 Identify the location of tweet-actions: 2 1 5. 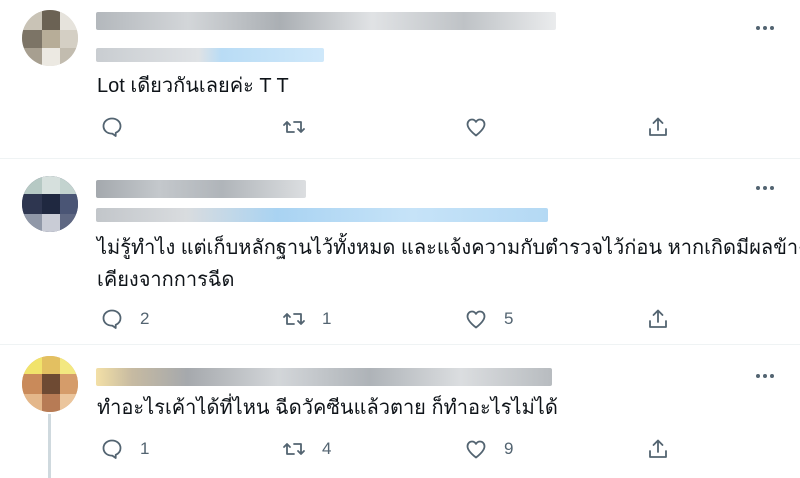
(386, 319).